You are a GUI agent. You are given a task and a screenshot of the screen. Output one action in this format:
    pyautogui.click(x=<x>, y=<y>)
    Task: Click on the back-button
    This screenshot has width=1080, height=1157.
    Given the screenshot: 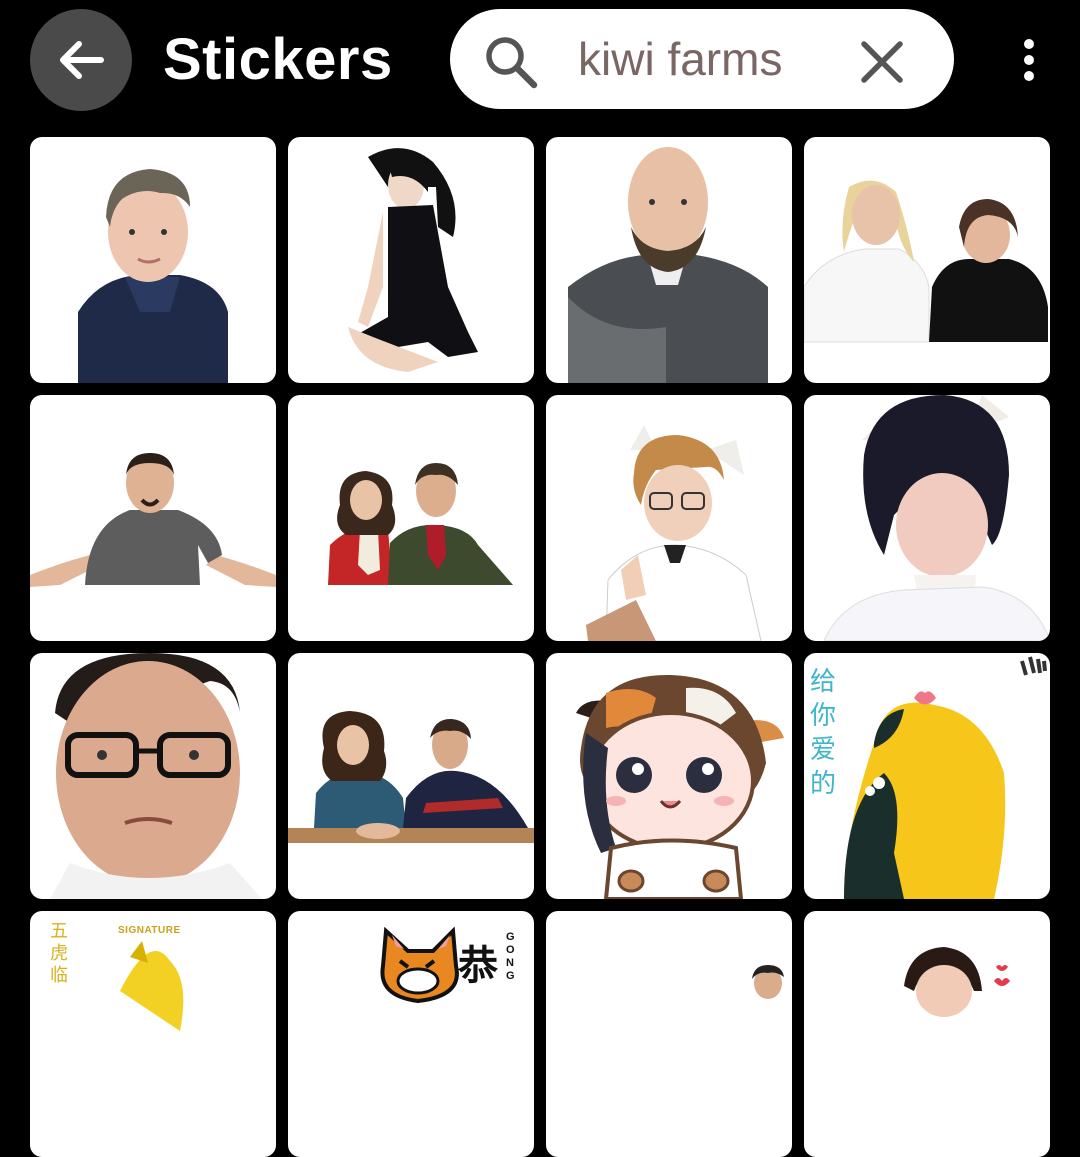 What is the action you would take?
    pyautogui.click(x=81, y=60)
    